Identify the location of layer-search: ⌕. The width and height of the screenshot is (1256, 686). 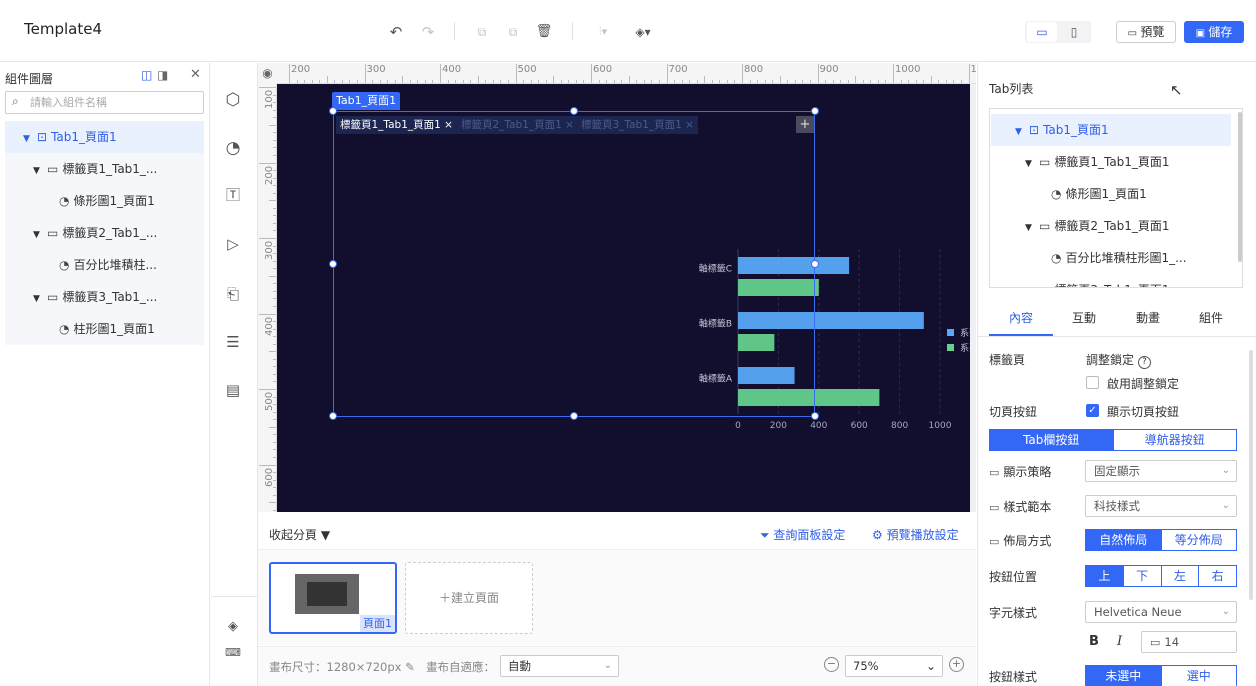
(104, 102).